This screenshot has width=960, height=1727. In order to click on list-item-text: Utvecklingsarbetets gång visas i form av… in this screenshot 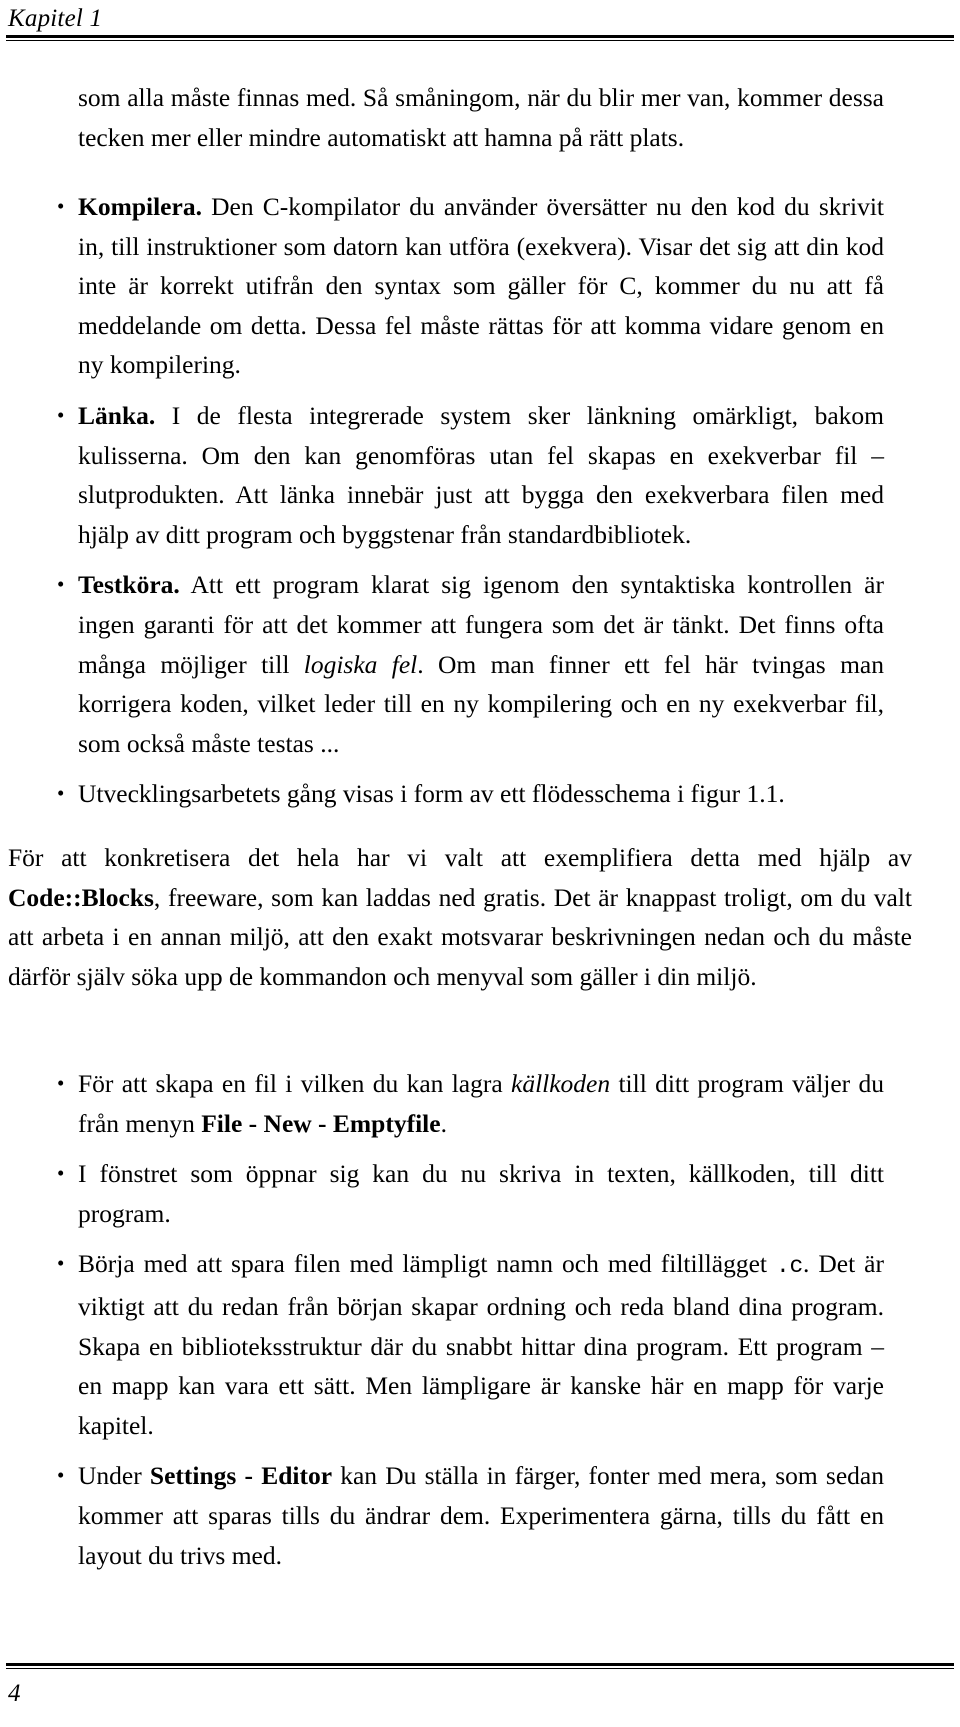, I will do `click(431, 794)`.